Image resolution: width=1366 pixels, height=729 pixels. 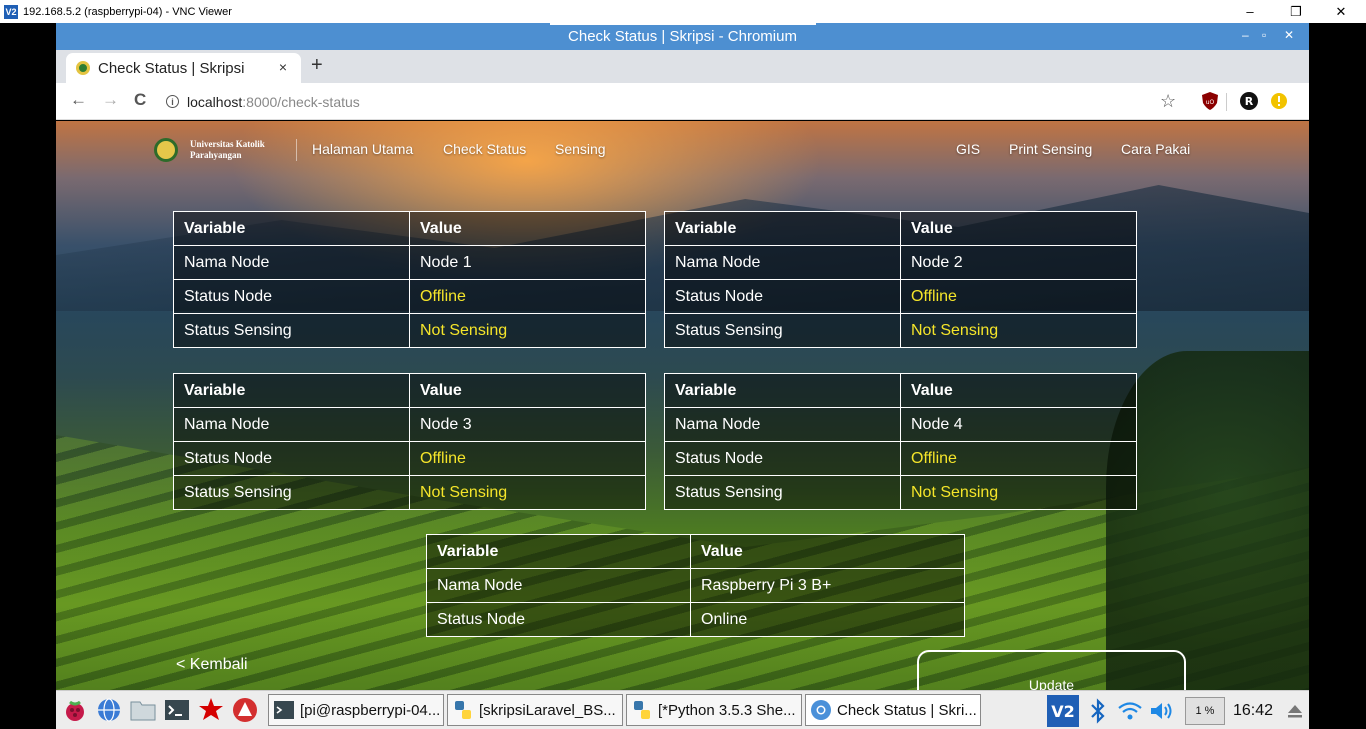 I want to click on node4-status: Offline, so click(x=1018, y=458).